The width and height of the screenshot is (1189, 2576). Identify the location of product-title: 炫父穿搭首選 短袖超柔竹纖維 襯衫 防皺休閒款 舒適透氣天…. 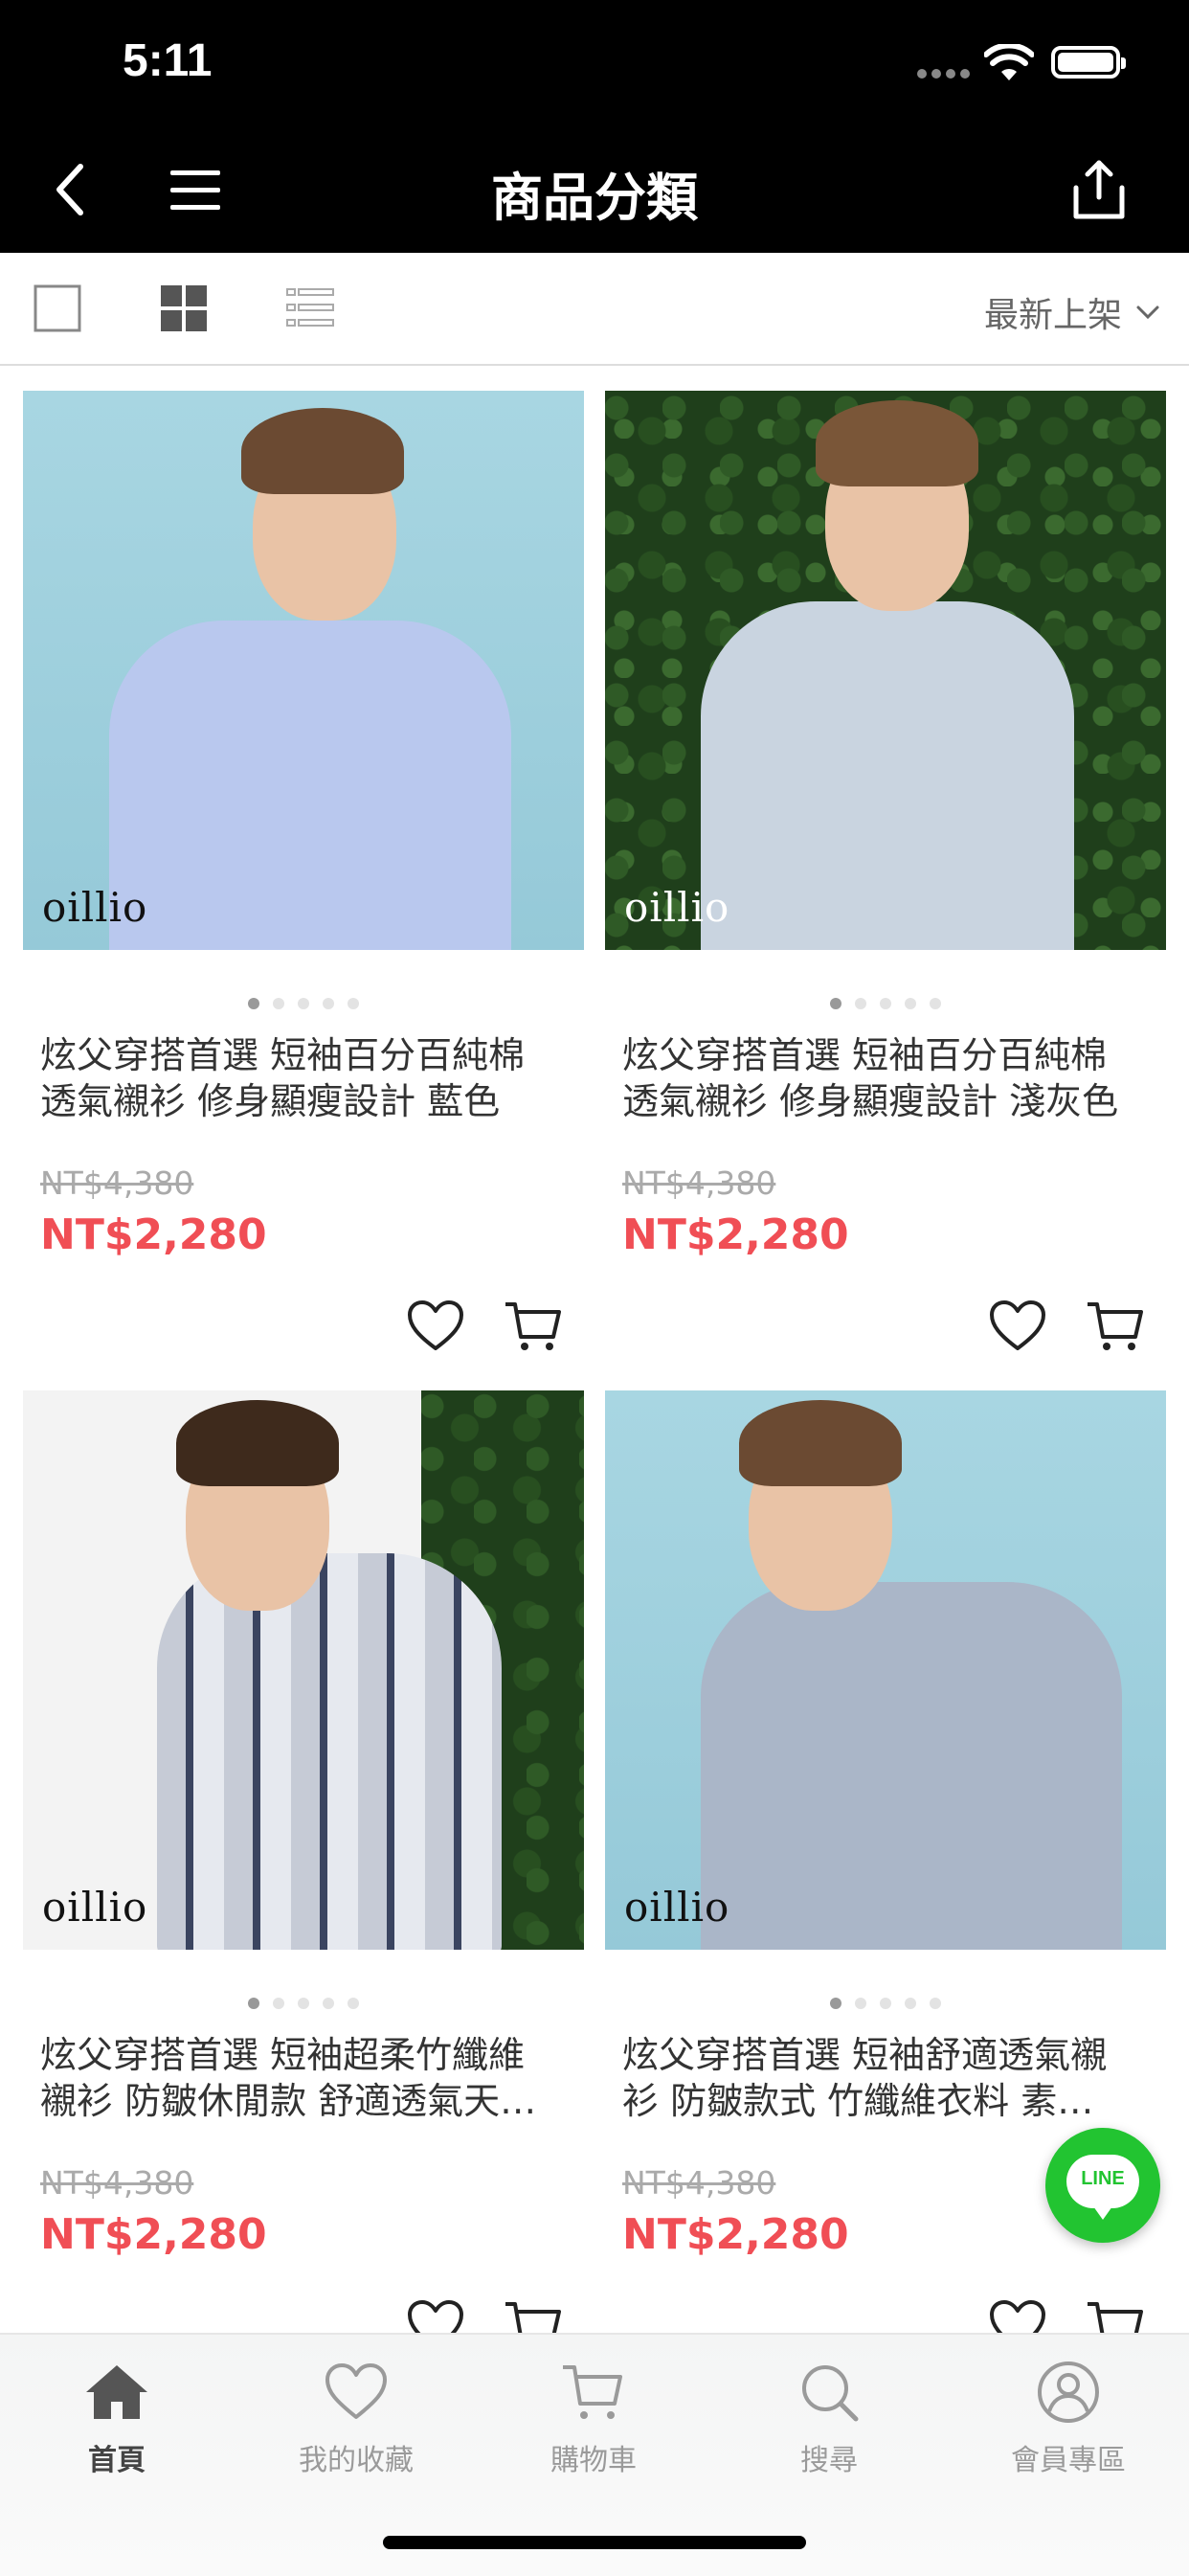
(308, 2078).